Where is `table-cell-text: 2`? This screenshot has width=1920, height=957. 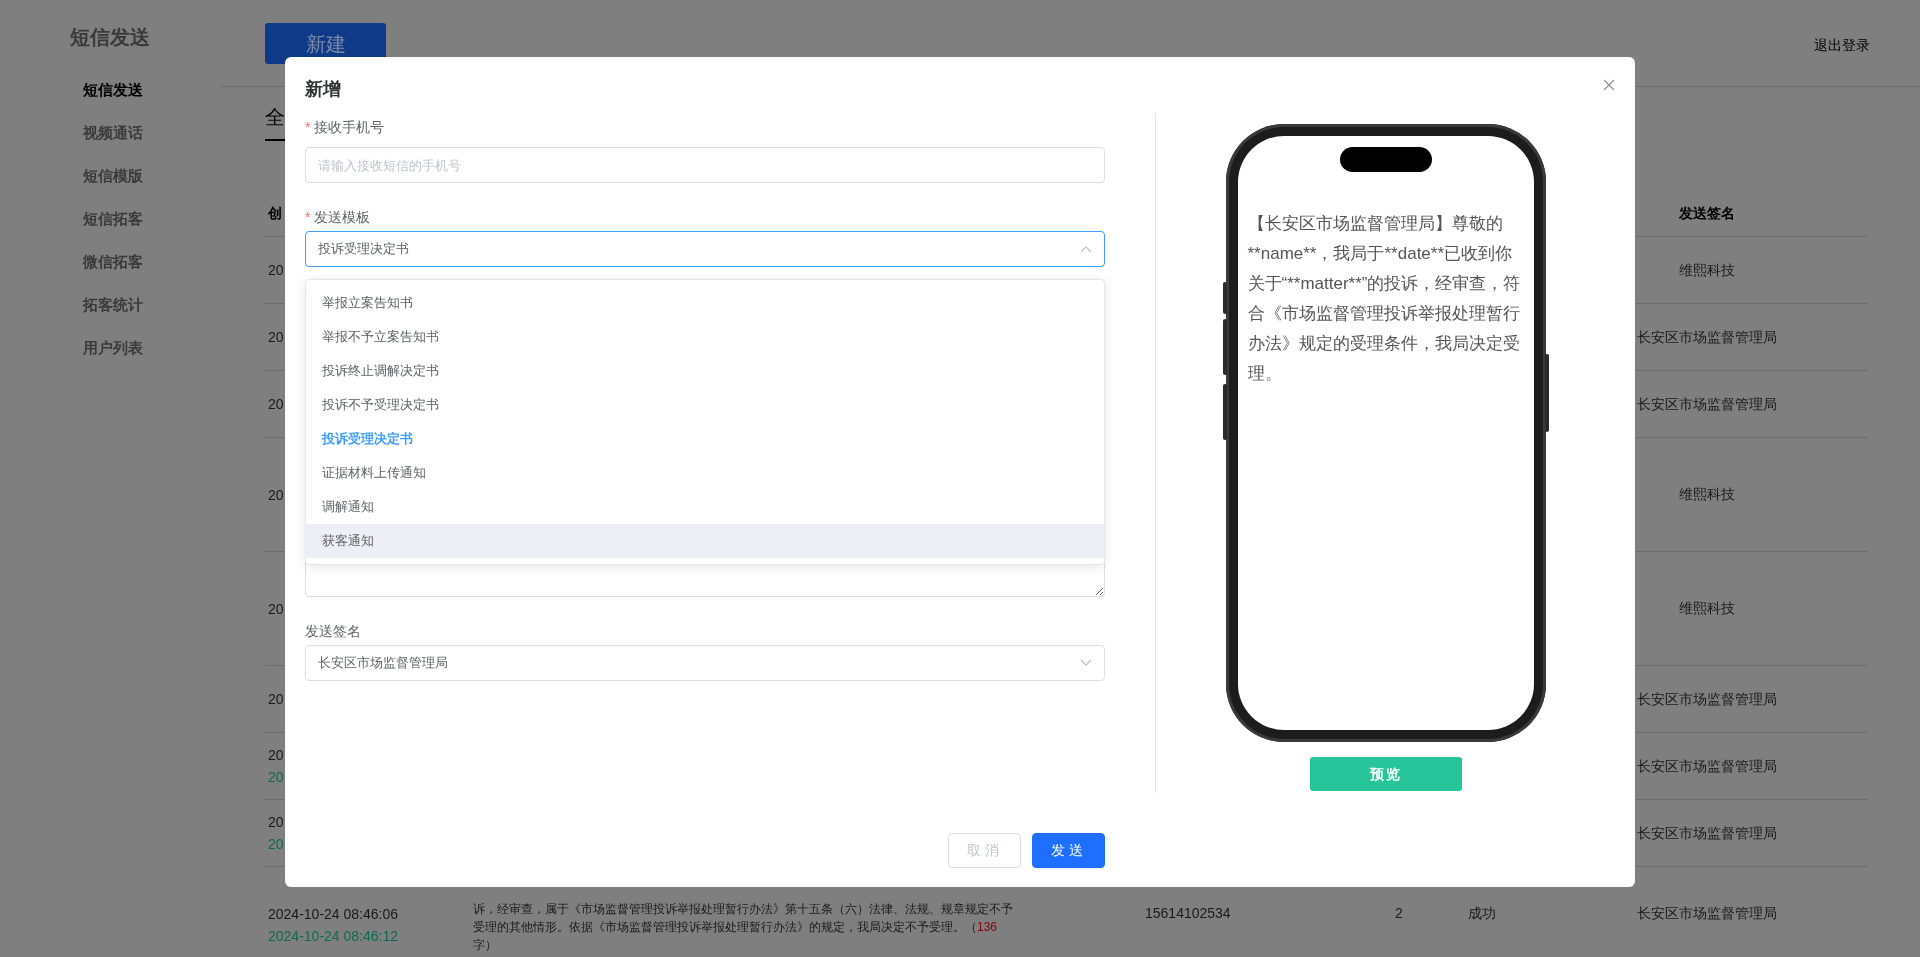
table-cell-text: 2 is located at coordinates (1399, 913).